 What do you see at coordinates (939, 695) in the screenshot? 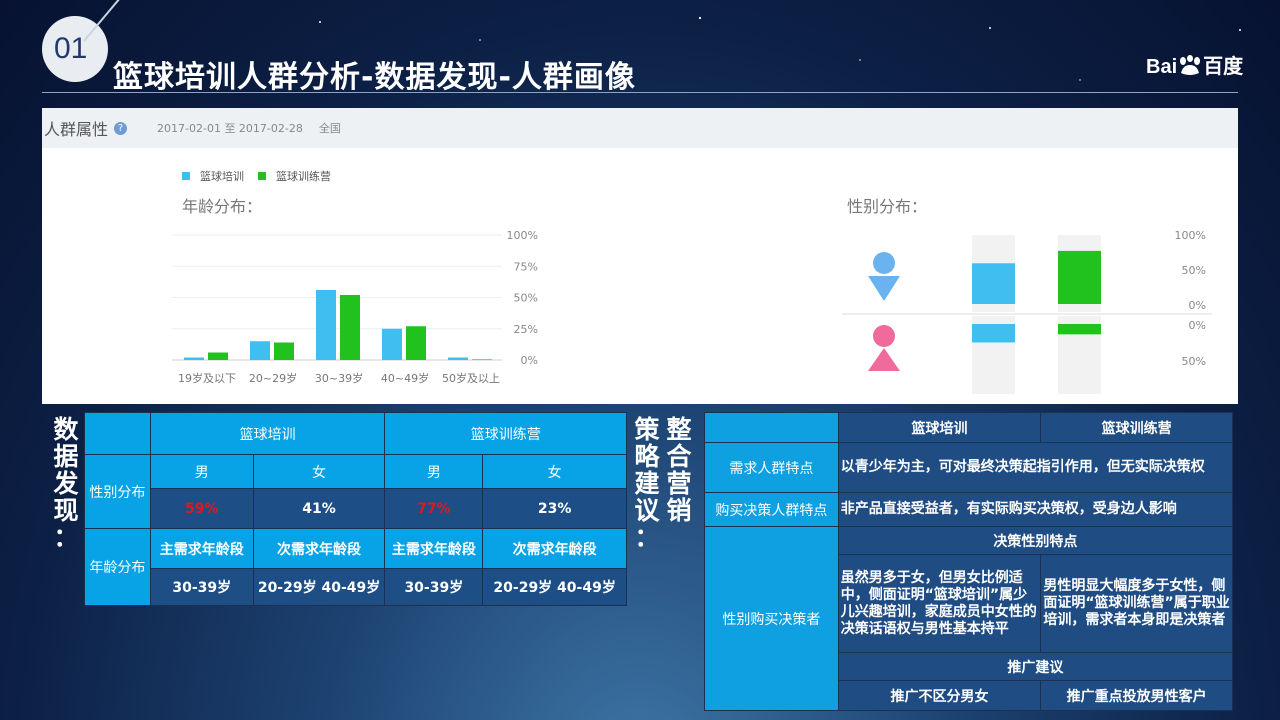
I see `training-promo: 推广不区分男女` at bounding box center [939, 695].